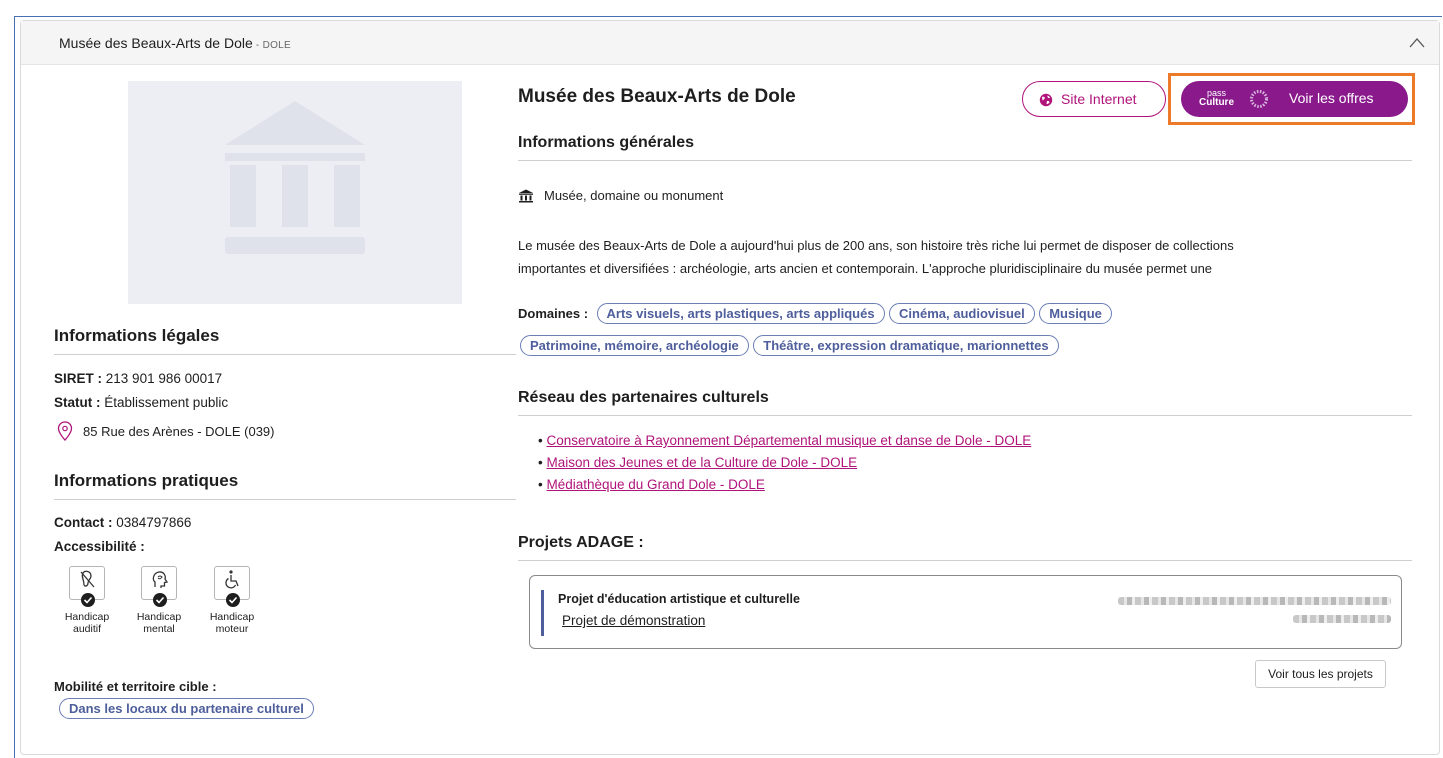 The width and height of the screenshot is (1443, 758). What do you see at coordinates (83, 522) in the screenshot?
I see `contact-label: Contact :` at bounding box center [83, 522].